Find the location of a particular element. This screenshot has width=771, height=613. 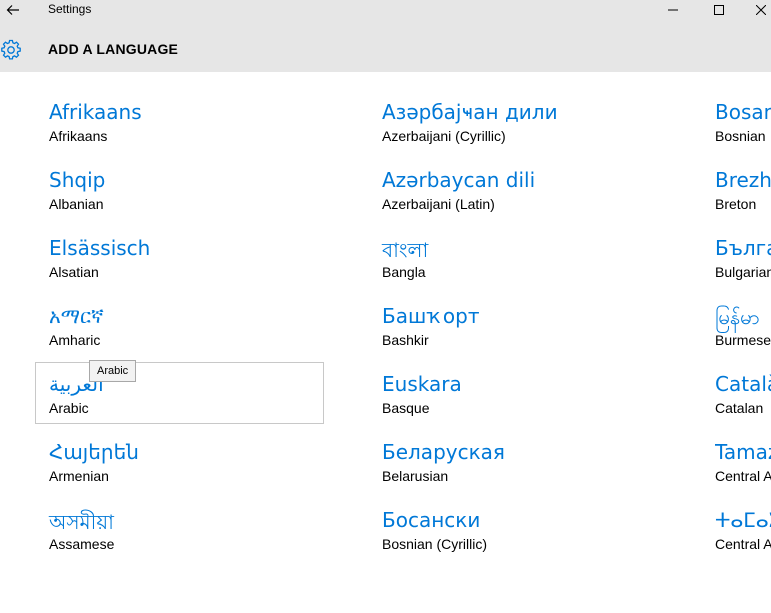

language-native-name: Brezho is located at coordinates (743, 180).